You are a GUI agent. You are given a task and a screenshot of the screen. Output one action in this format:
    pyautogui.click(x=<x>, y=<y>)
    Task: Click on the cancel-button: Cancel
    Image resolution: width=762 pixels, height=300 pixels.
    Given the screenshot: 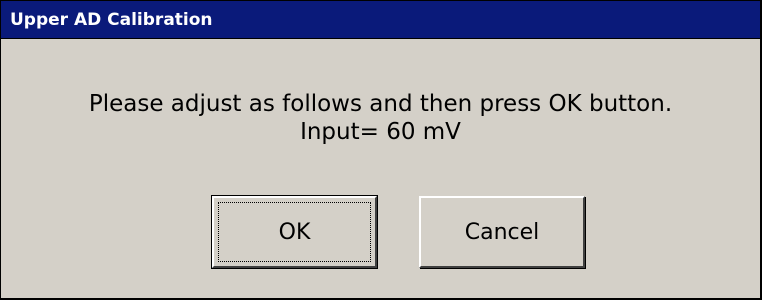 What is the action you would take?
    pyautogui.click(x=502, y=232)
    